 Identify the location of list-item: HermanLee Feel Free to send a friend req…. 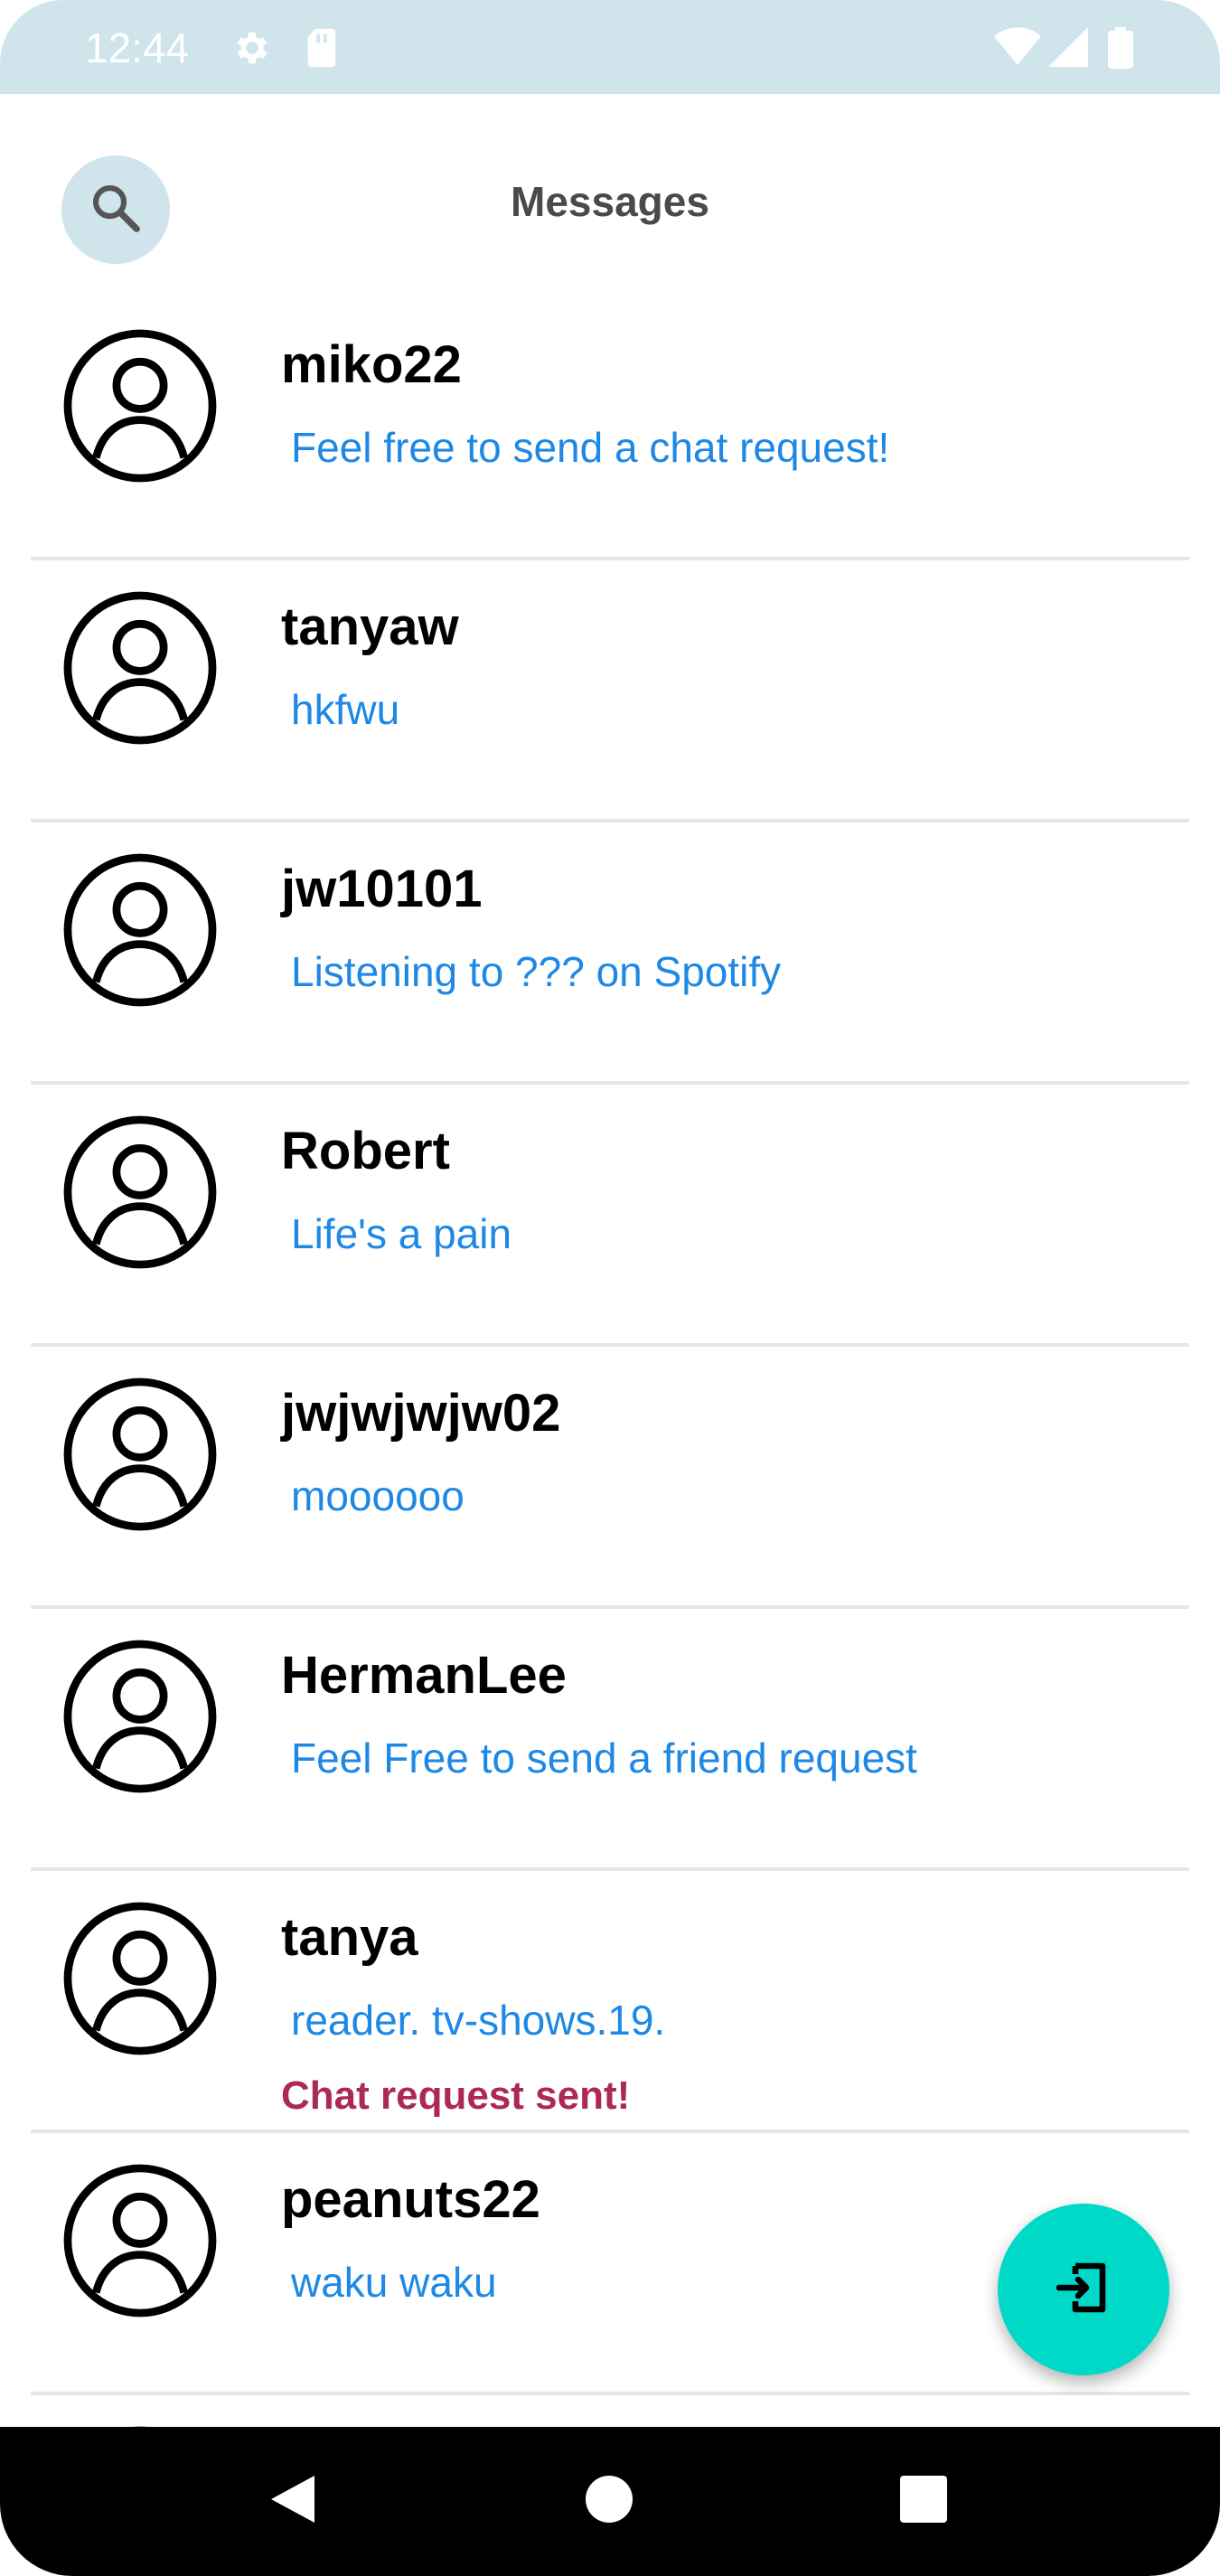
(610, 1740).